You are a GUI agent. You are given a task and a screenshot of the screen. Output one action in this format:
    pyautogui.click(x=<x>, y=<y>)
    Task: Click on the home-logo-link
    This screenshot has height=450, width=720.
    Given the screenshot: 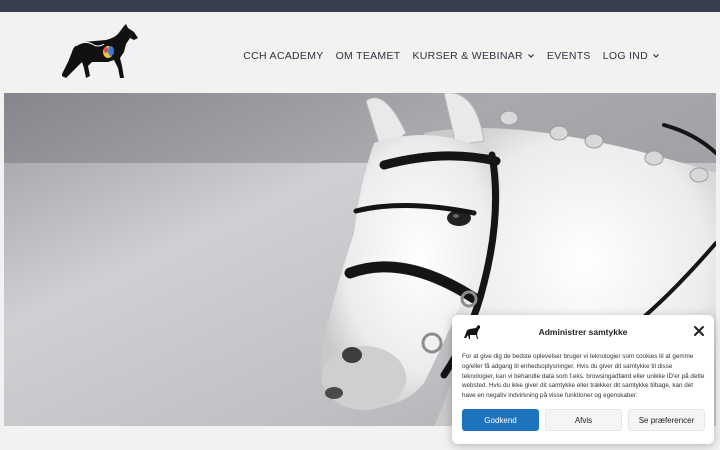 What is the action you would take?
    pyautogui.click(x=100, y=54)
    